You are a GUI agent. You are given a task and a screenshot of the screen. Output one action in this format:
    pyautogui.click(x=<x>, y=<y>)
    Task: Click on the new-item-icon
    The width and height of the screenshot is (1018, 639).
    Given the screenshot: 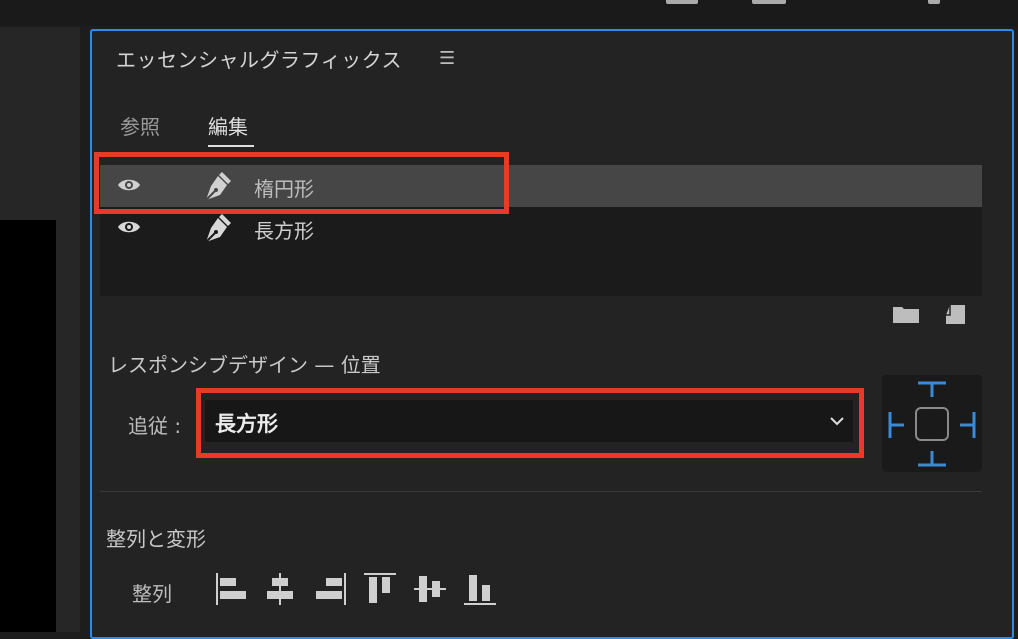 What is the action you would take?
    pyautogui.click(x=955, y=314)
    